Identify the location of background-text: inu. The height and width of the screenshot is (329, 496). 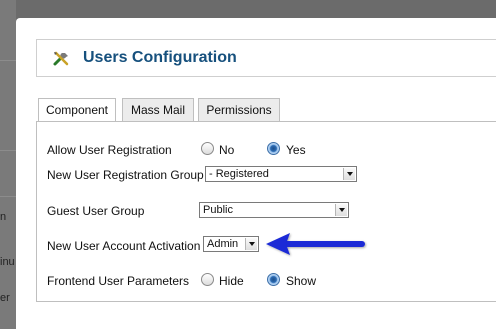
(7, 262).